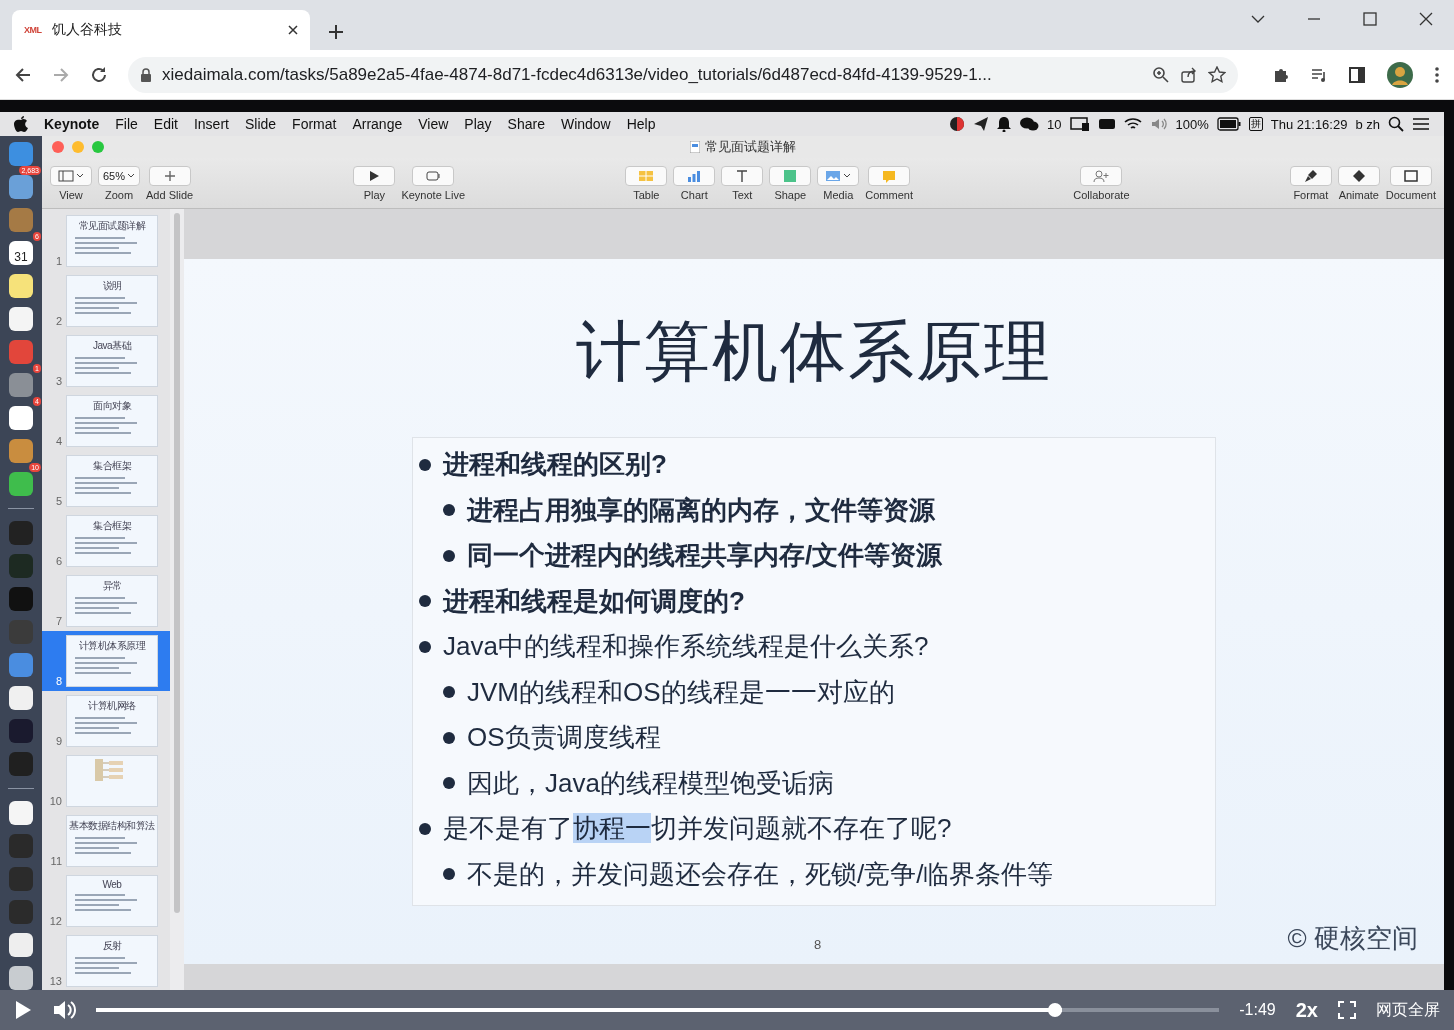 Image resolution: width=1454 pixels, height=1030 pixels. What do you see at coordinates (1189, 74) in the screenshot?
I see `share-icon` at bounding box center [1189, 74].